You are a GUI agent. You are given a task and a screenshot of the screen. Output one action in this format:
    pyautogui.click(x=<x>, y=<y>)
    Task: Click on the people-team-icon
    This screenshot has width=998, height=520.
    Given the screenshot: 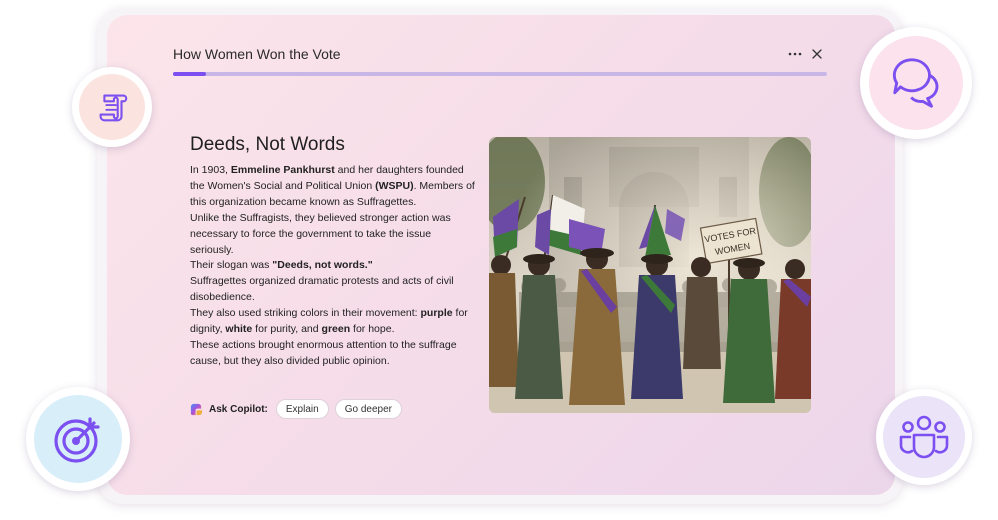 What is the action you would take?
    pyautogui.click(x=924, y=437)
    